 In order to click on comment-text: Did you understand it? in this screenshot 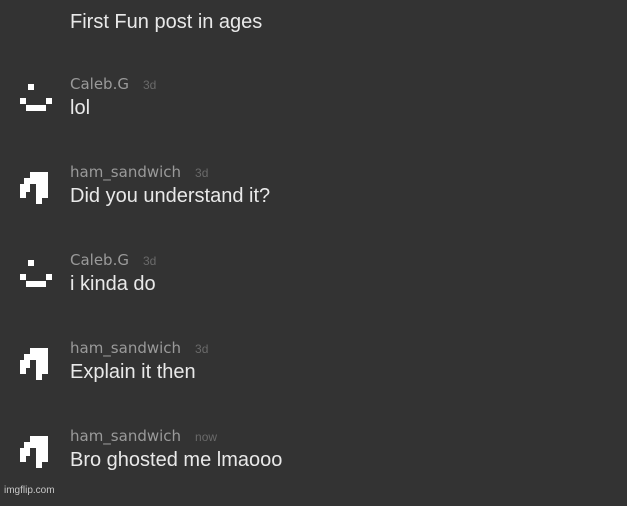, I will do `click(170, 196)`.